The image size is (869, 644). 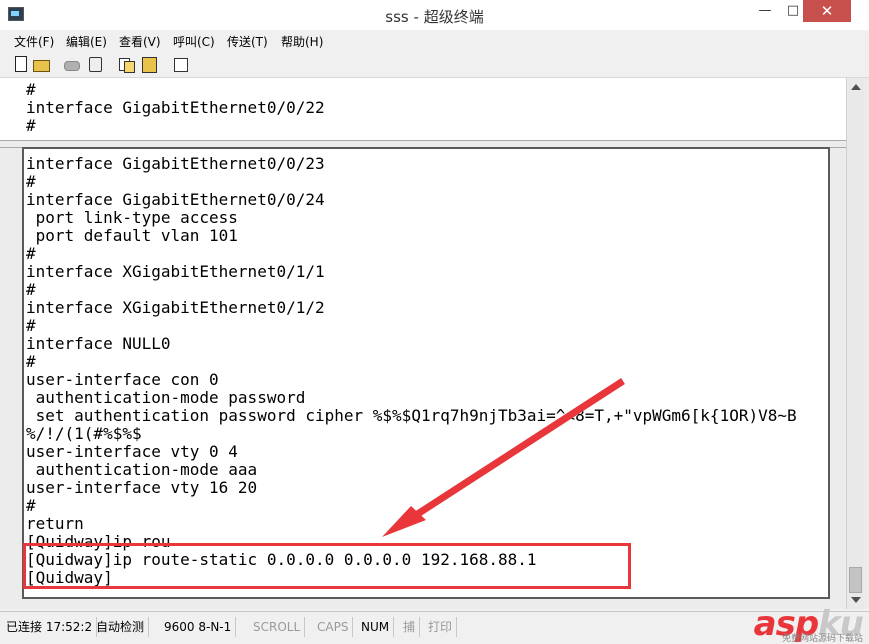 I want to click on status-capture: 捕, so click(x=410, y=627).